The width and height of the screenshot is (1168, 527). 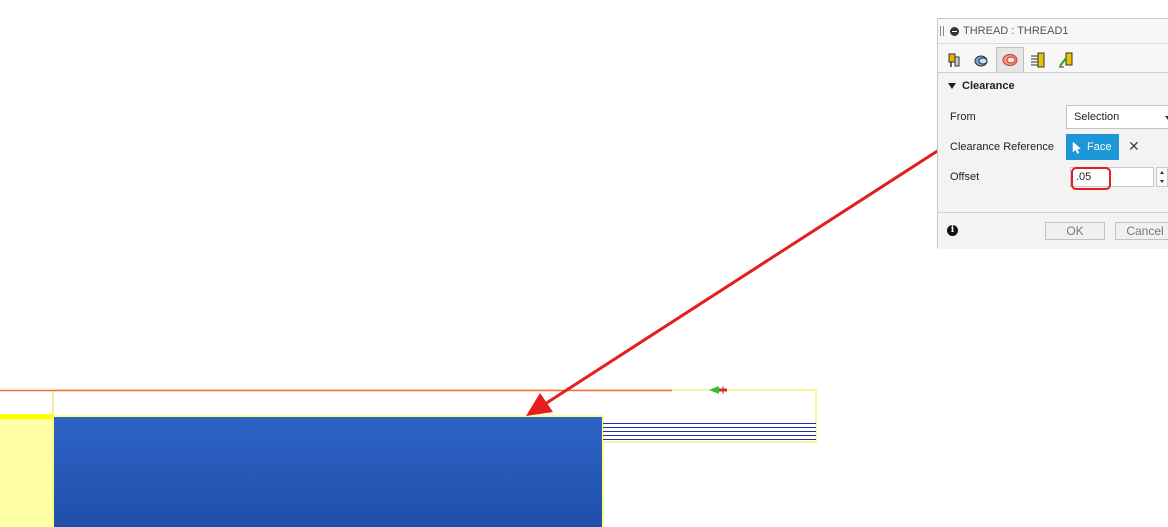 What do you see at coordinates (952, 230) in the screenshot?
I see `info-icon: i` at bounding box center [952, 230].